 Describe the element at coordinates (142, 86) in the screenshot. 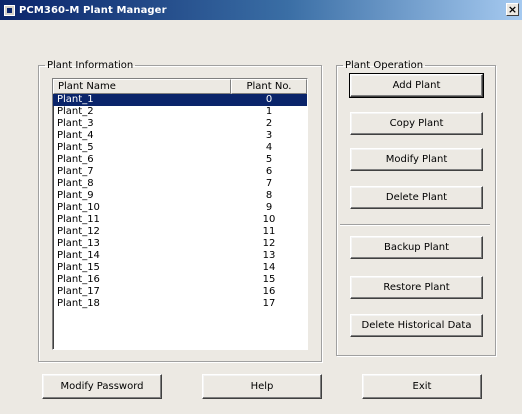

I see `column-header-plant-name: Plant Name` at that location.